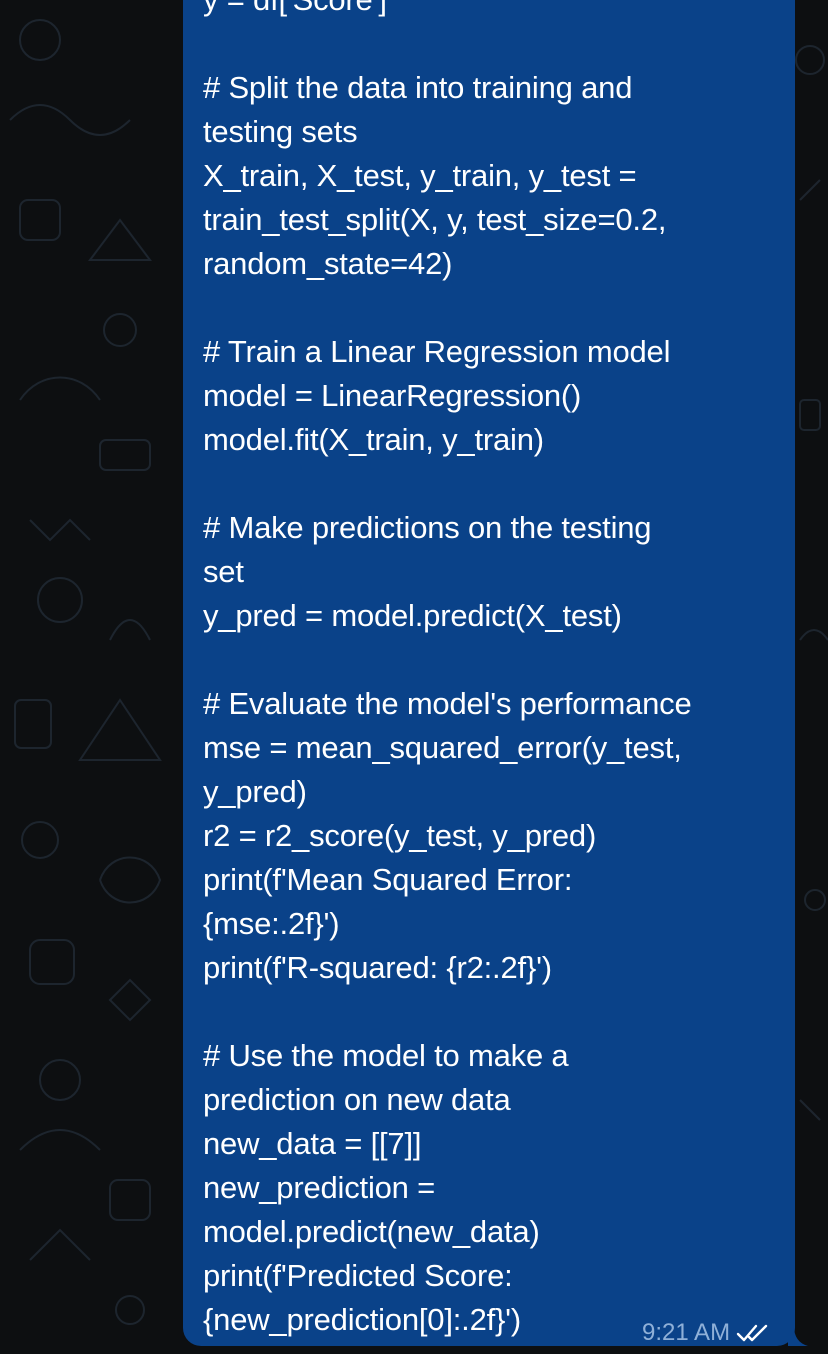  What do you see at coordinates (752, 1333) in the screenshot?
I see `double-check-icon` at bounding box center [752, 1333].